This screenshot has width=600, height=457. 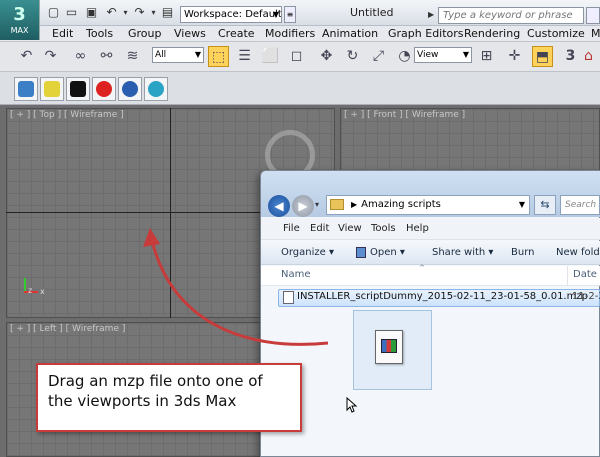 I want to click on breadcrumb-arrow-icon: ▶, so click(x=354, y=204).